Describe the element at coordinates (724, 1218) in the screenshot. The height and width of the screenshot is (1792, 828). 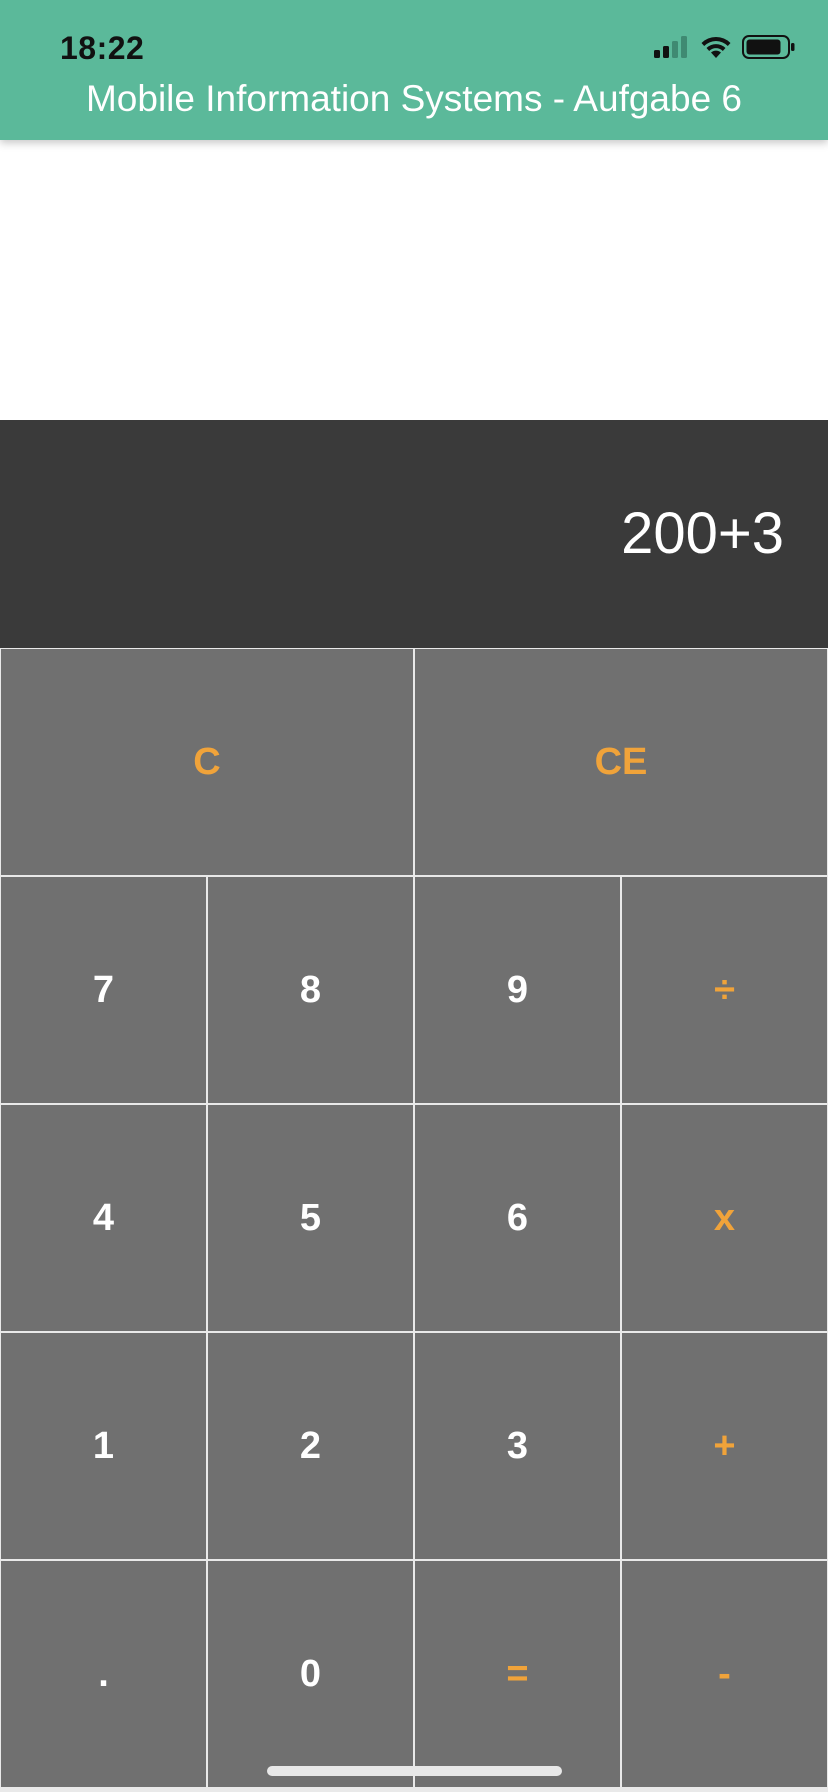
I see `multiply-button: x` at that location.